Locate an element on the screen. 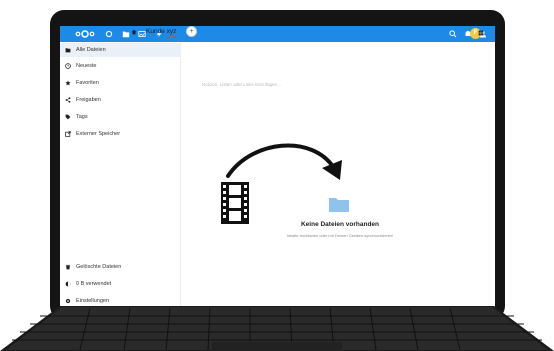  sidebar-item-trash: Gelöschte Dateien is located at coordinates (120, 267).